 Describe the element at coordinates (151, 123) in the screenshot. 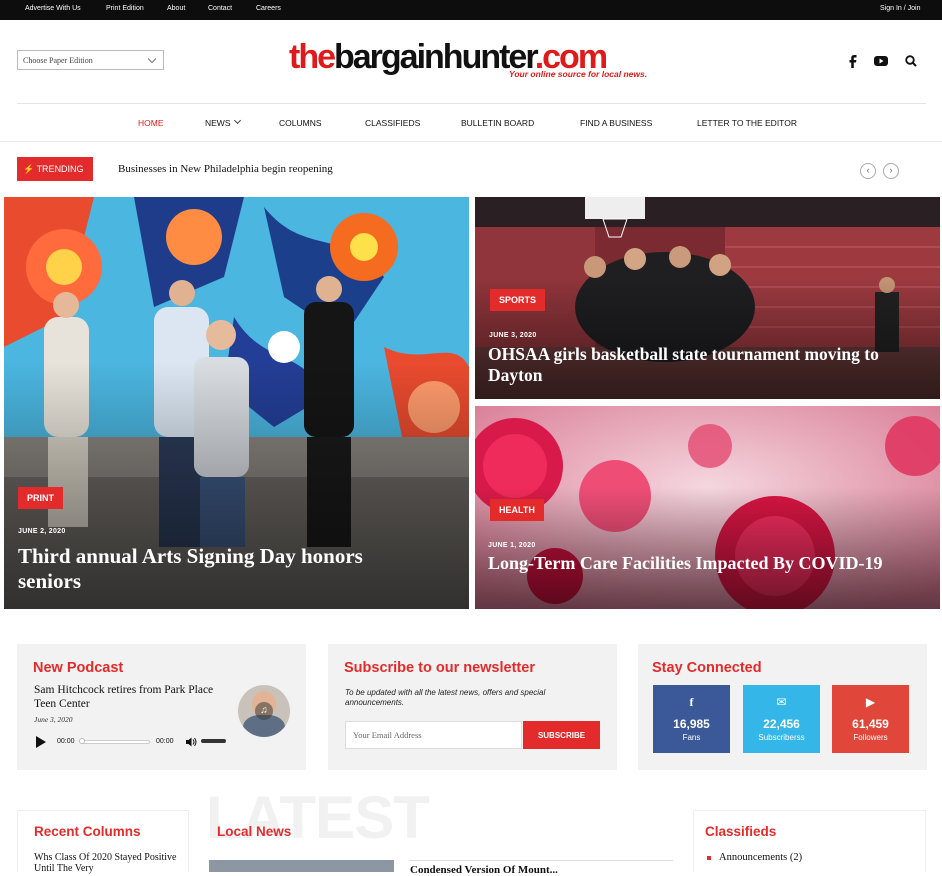

I see `nav-home: HOME` at that location.